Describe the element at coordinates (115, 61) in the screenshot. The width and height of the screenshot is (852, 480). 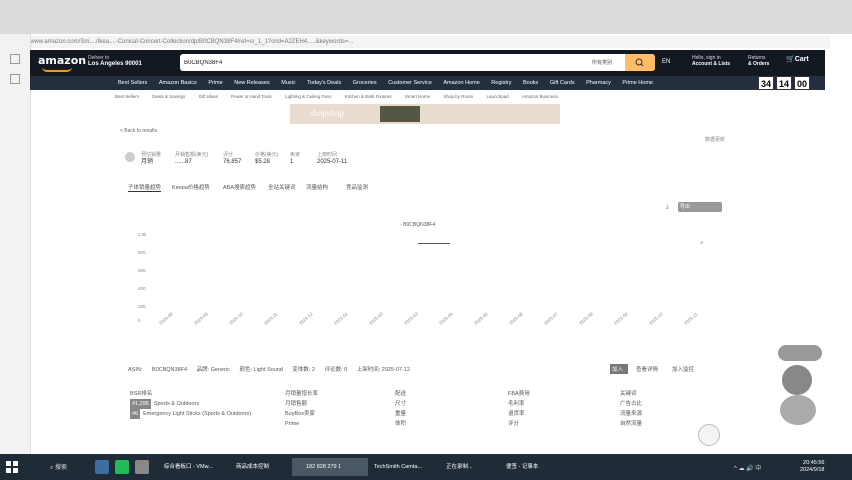
I see `deliver-to: Deliver to Los Angeles 90001` at that location.